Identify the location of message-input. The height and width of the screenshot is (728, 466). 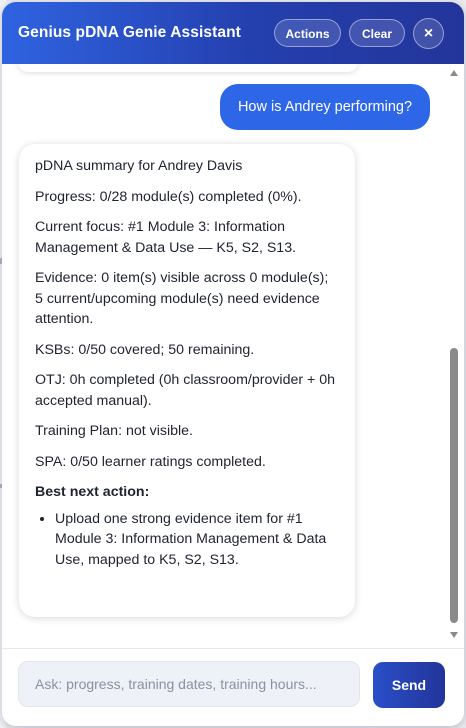
(189, 684).